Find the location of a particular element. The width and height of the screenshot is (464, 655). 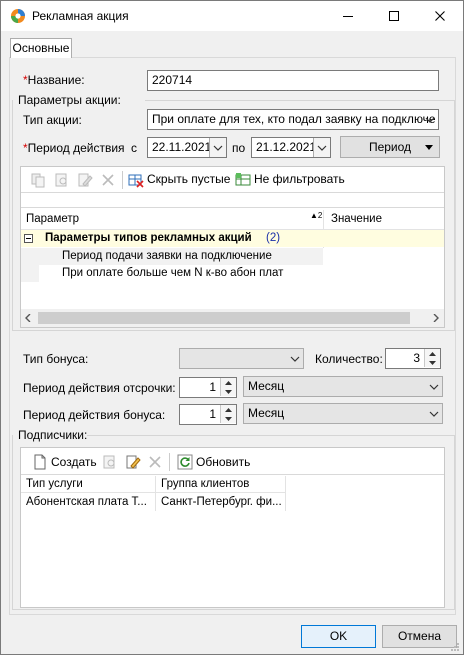

quantity-label: Количество: is located at coordinates (349, 359).